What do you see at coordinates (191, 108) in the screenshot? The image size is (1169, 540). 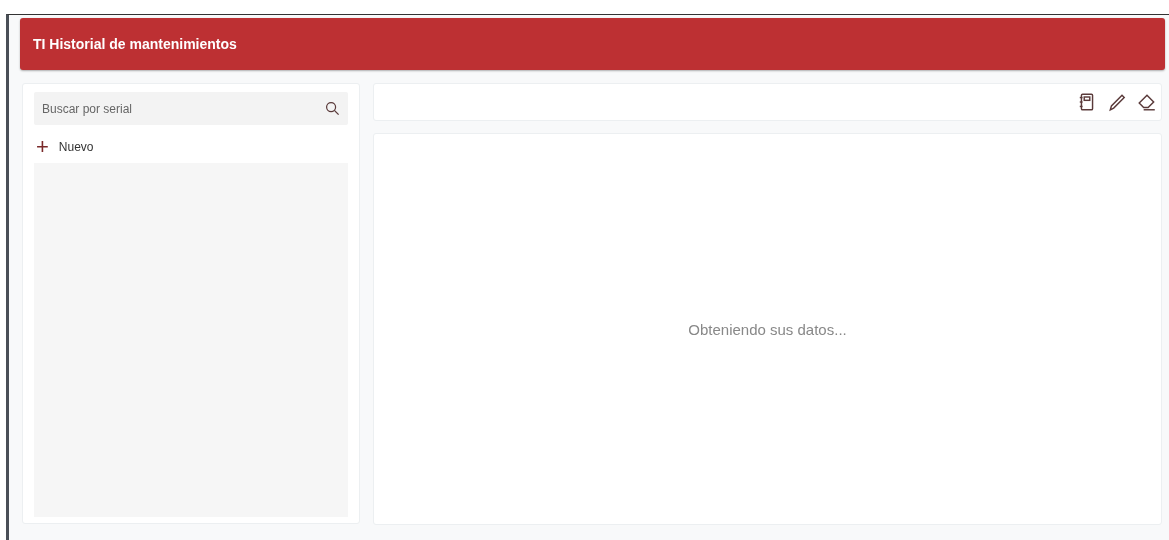 I see `search-field: Buscar por serial` at bounding box center [191, 108].